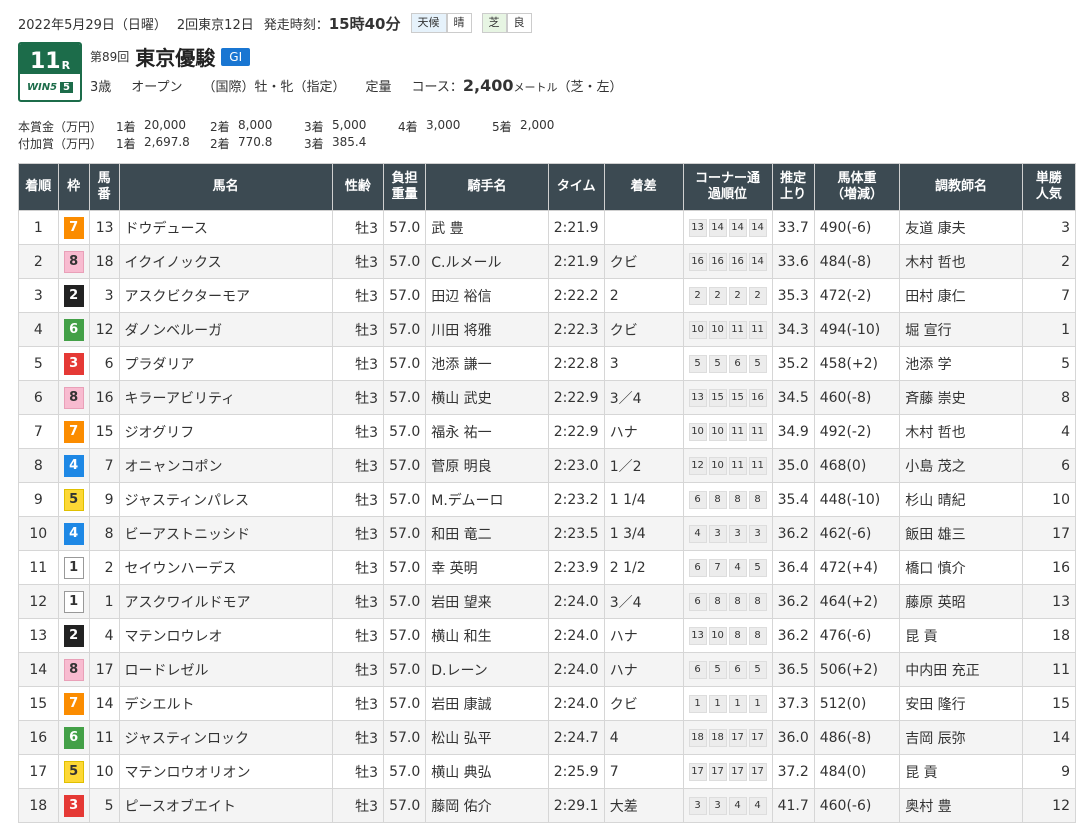 Image resolution: width=1090 pixels, height=840 pixels. What do you see at coordinates (643, 363) in the screenshot?
I see `margin: 3` at bounding box center [643, 363].